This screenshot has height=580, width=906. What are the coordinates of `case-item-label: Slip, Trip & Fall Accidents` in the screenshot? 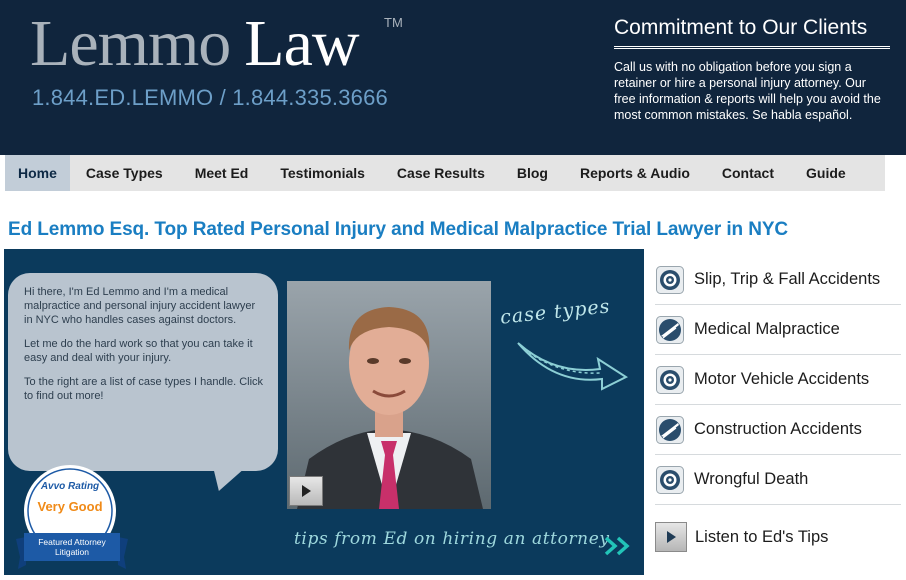 It's located at (787, 279).